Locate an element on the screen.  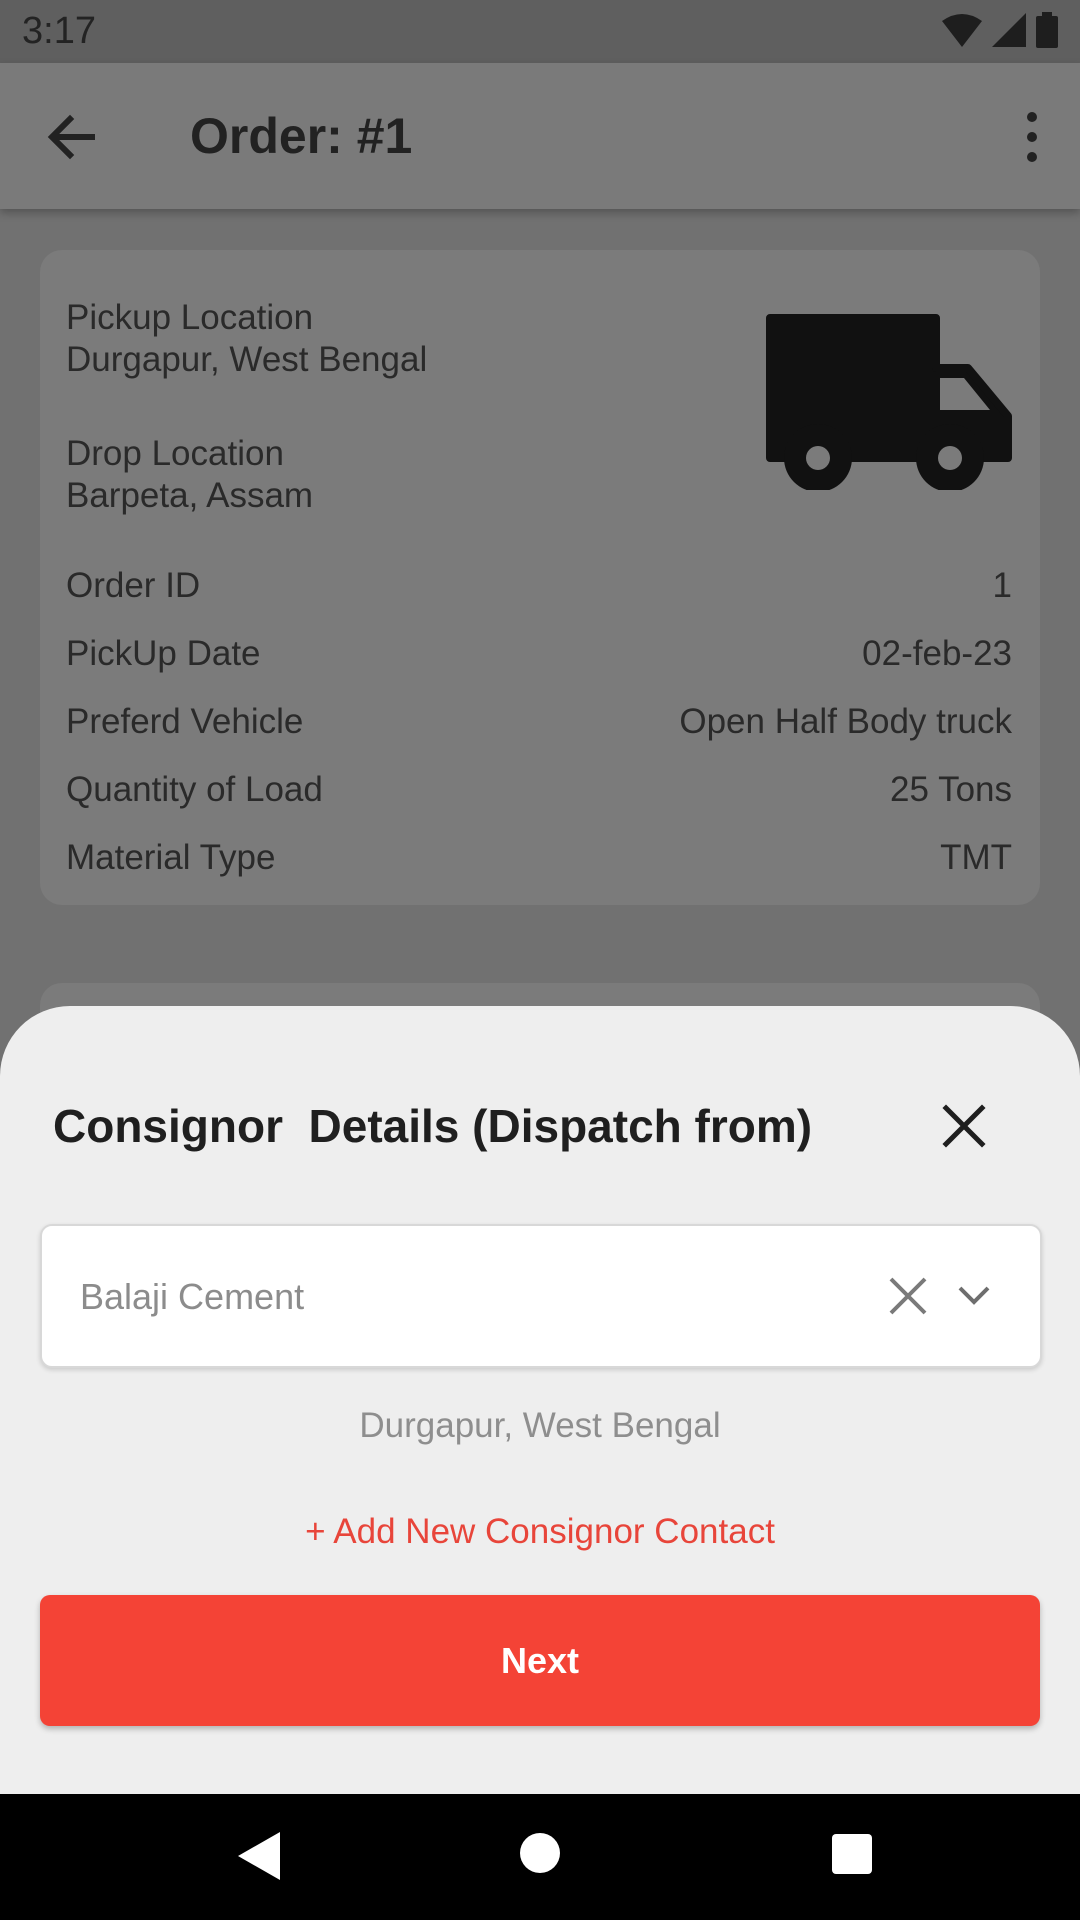
pickup-date-value: 02-feb-23 is located at coordinates (937, 653).